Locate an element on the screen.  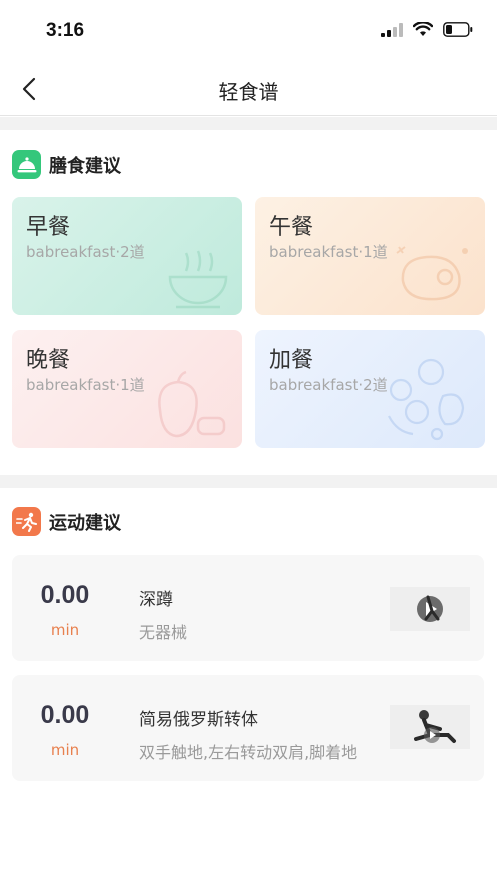
pumpkin-icon is located at coordinates (192, 404).